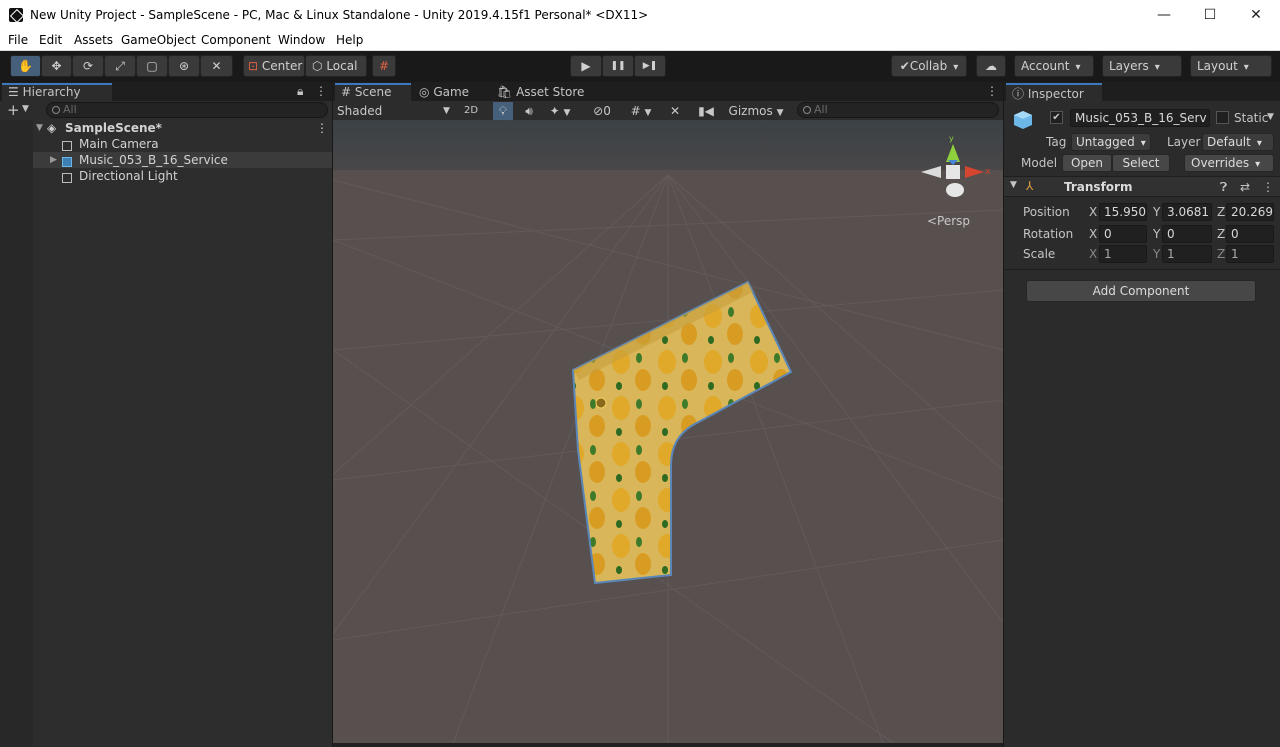 Image resolution: width=1280 pixels, height=747 pixels. What do you see at coordinates (25, 66) in the screenshot?
I see `hand-tool-button: ✋` at bounding box center [25, 66].